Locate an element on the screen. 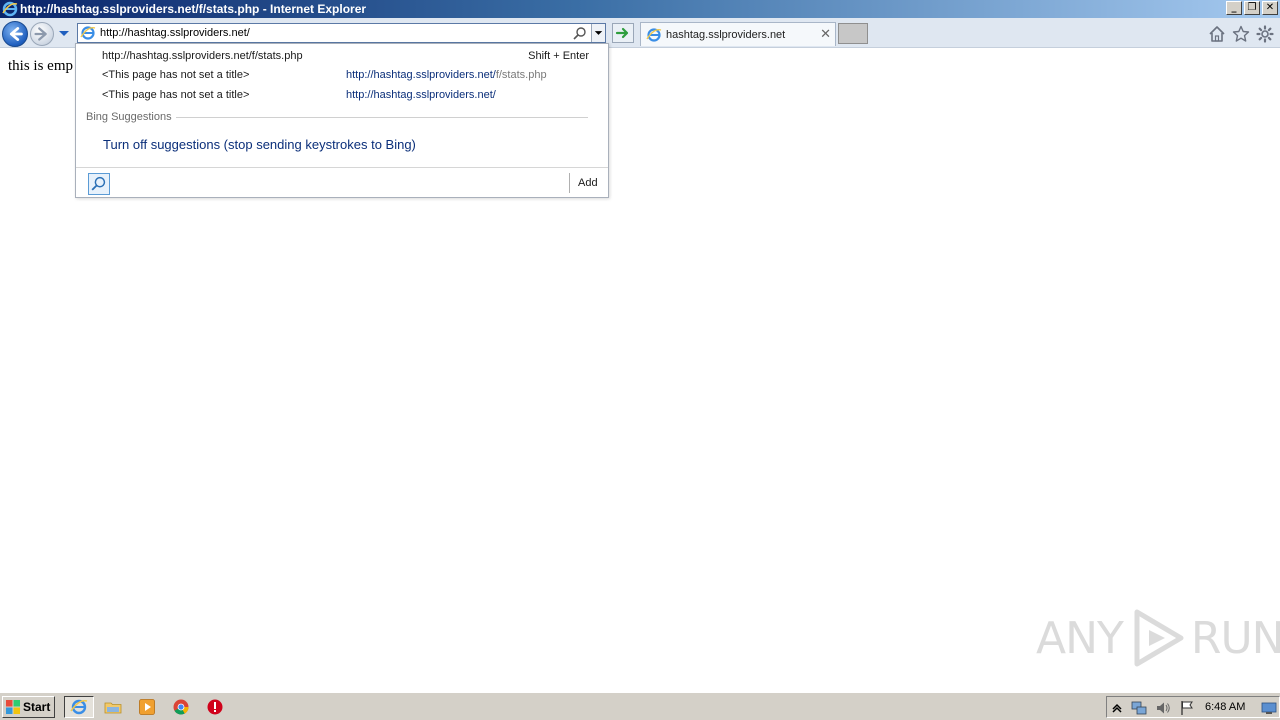  forward-button is located at coordinates (42, 34).